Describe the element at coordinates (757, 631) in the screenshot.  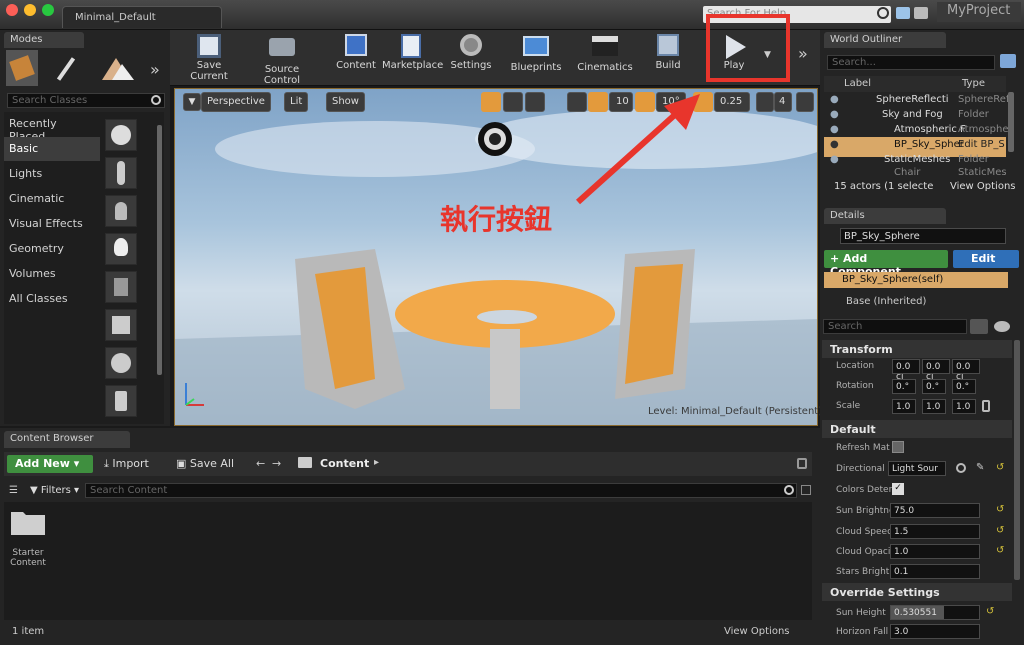
I see `content-view-options: View Options` at that location.